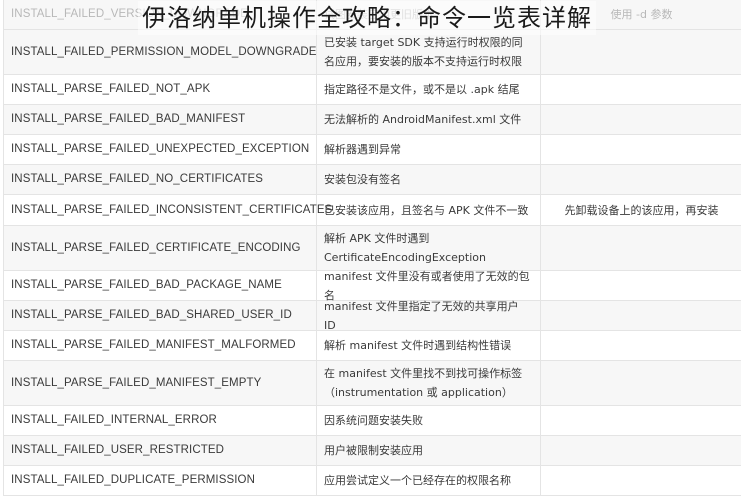 Image resolution: width=741 pixels, height=500 pixels. What do you see at coordinates (429, 450) in the screenshot?
I see `description-cell: 用户被限制安装应用` at bounding box center [429, 450].